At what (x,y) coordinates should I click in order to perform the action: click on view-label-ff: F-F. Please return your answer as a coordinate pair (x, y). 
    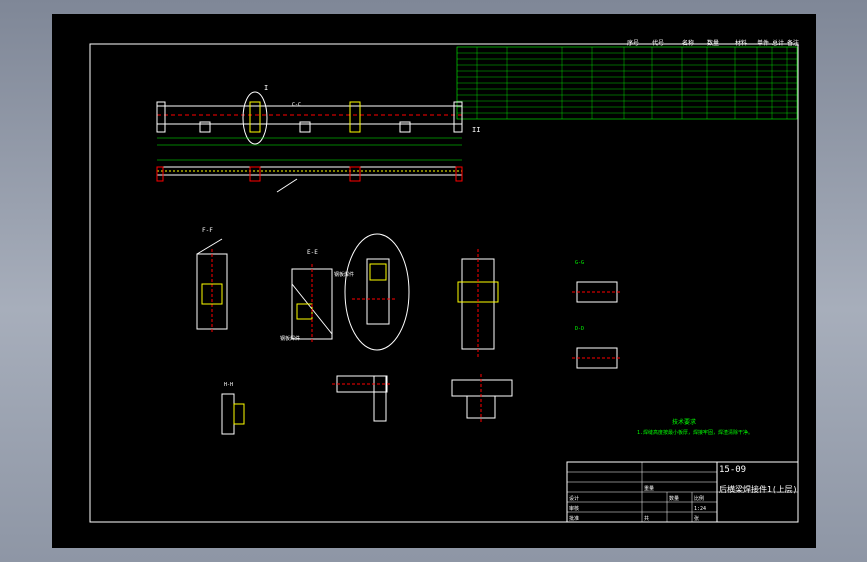
    Looking at the image, I should click on (207, 230).